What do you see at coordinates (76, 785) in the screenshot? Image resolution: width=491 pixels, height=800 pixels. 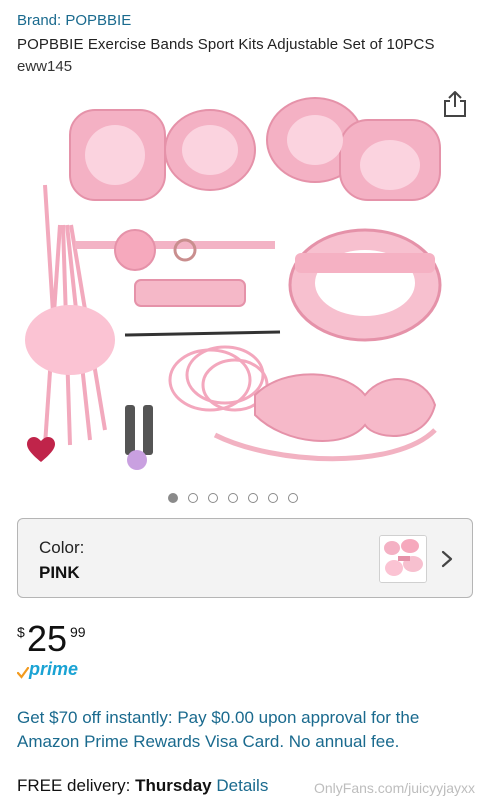 I see `delivery-prefix: FREE delivery:` at bounding box center [76, 785].